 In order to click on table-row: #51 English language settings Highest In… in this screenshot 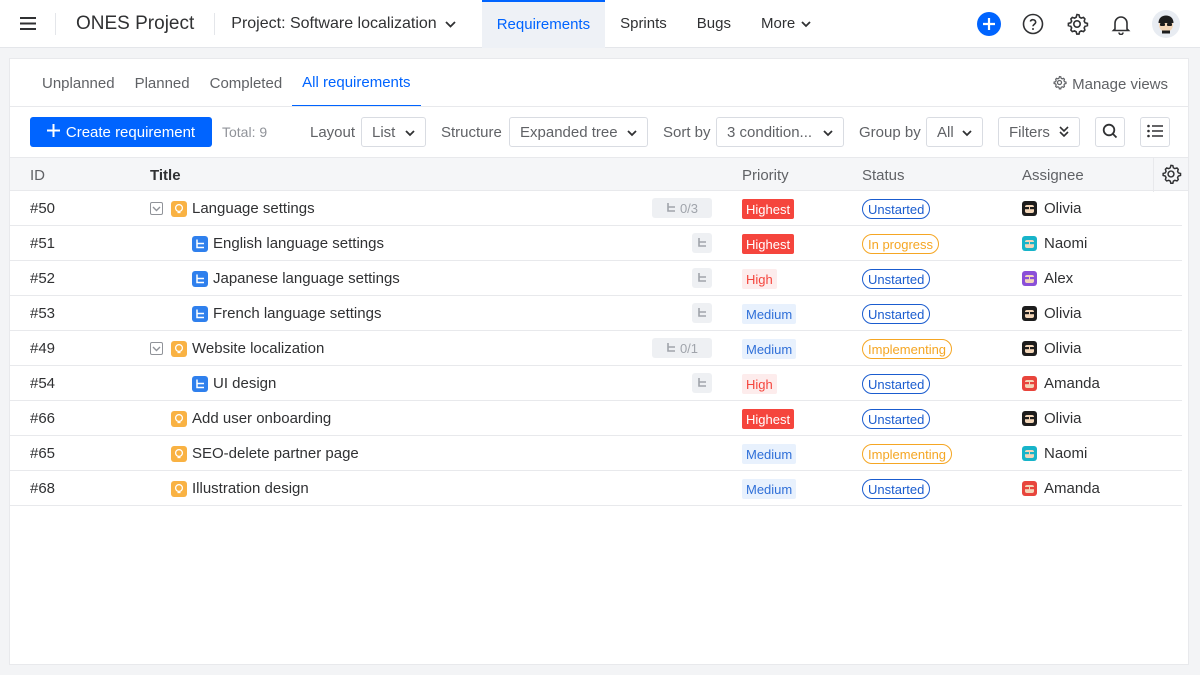, I will do `click(596, 243)`.